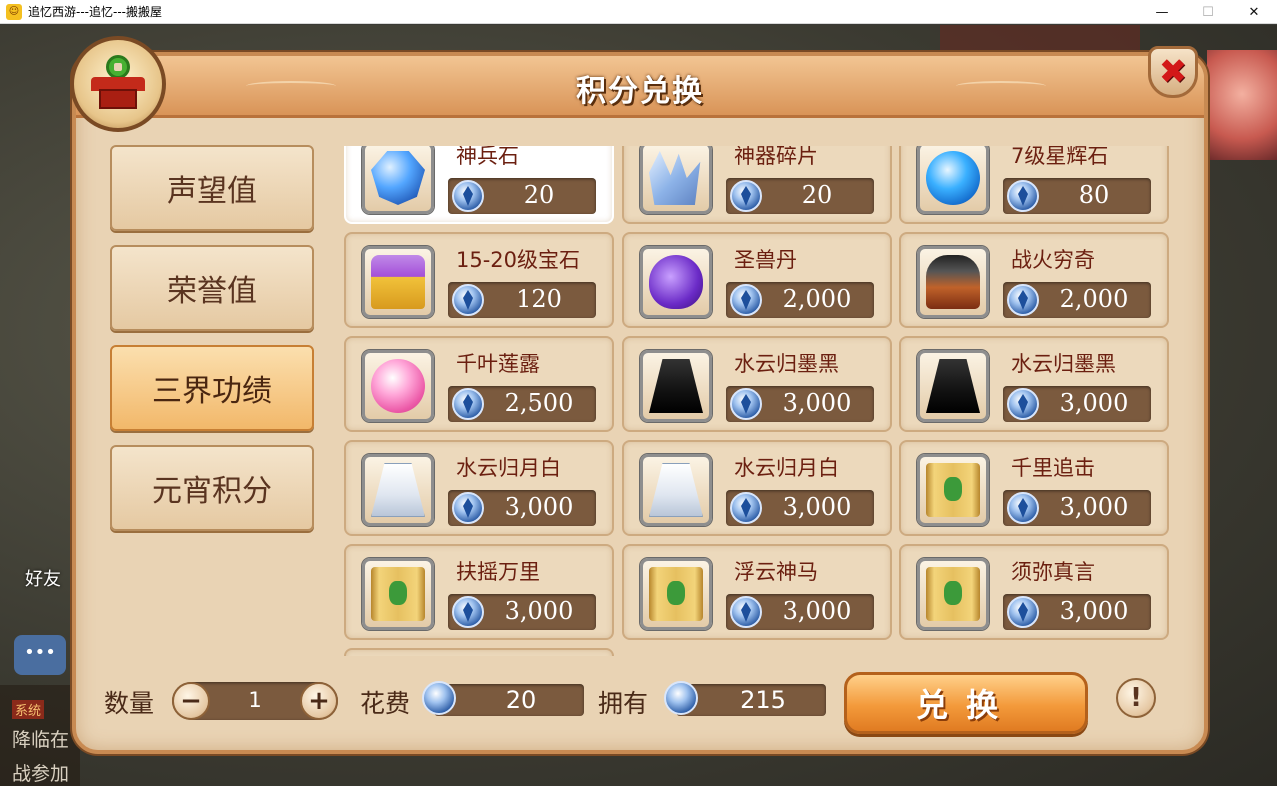 This screenshot has height=786, width=1277. Describe the element at coordinates (776, 157) in the screenshot. I see `item-name: 神器碎片` at that location.